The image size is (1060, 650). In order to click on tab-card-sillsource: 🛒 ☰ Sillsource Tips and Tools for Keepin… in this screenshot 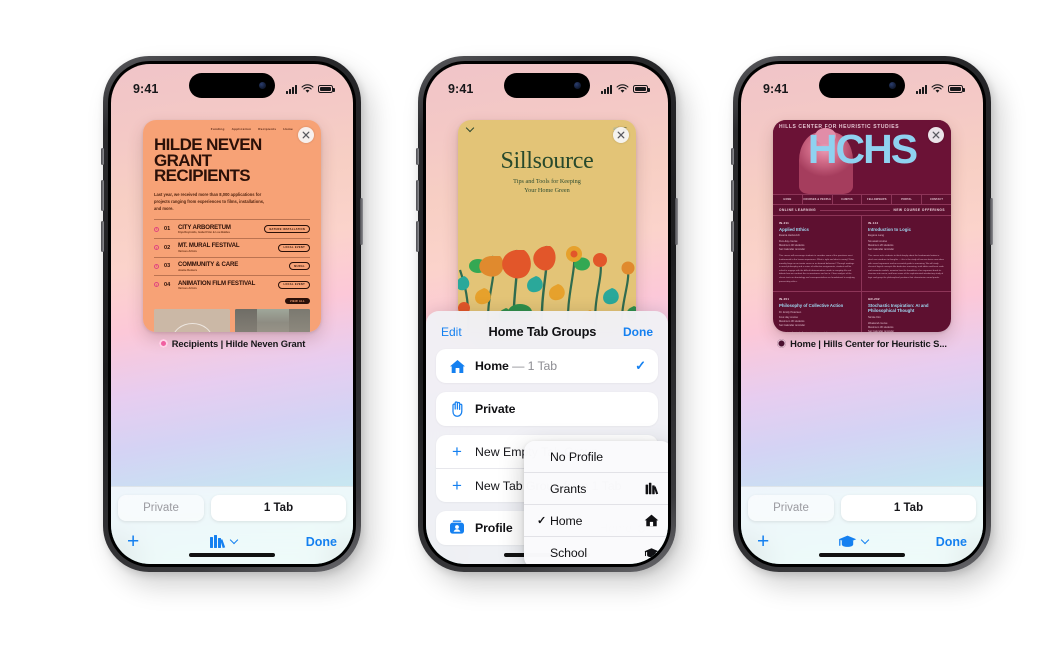, I will do `click(547, 226)`.